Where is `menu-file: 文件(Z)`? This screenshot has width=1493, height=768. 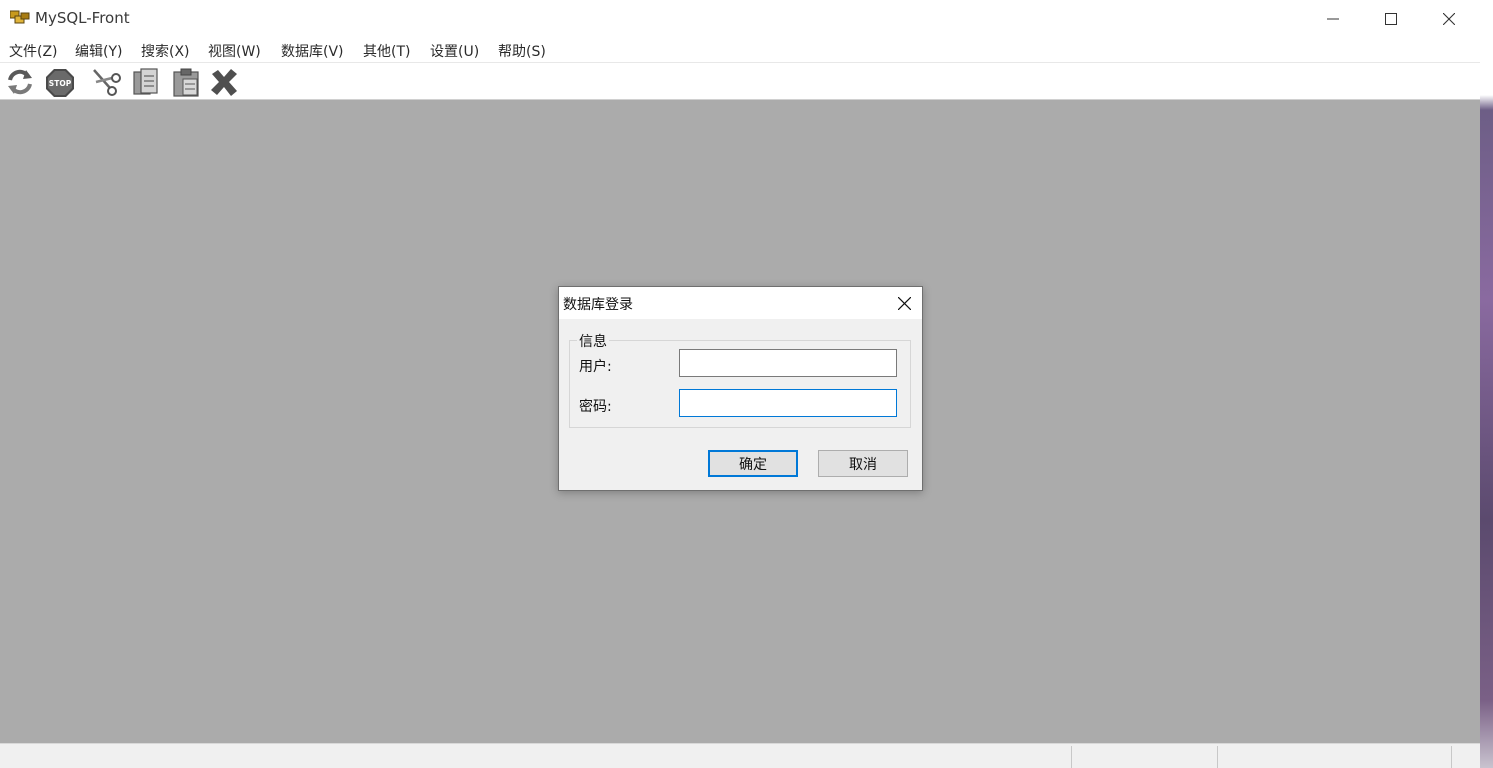 menu-file: 文件(Z) is located at coordinates (33, 51).